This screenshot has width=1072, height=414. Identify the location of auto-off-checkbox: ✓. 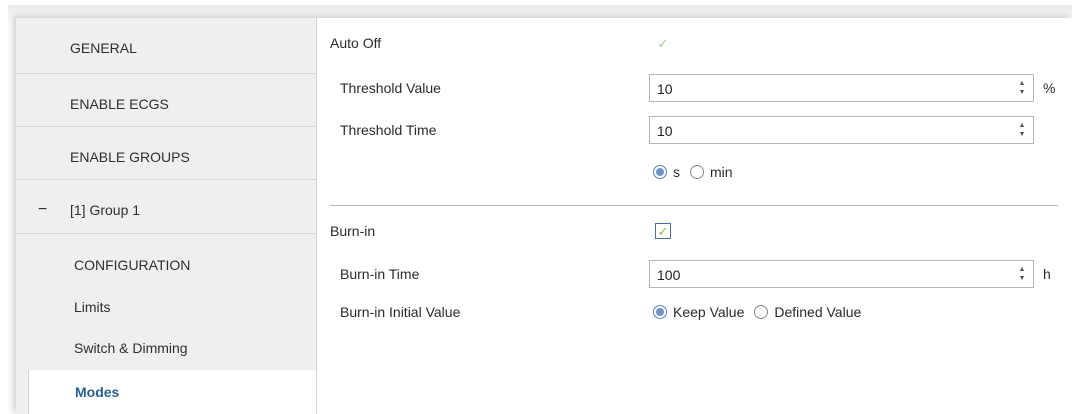
(663, 43).